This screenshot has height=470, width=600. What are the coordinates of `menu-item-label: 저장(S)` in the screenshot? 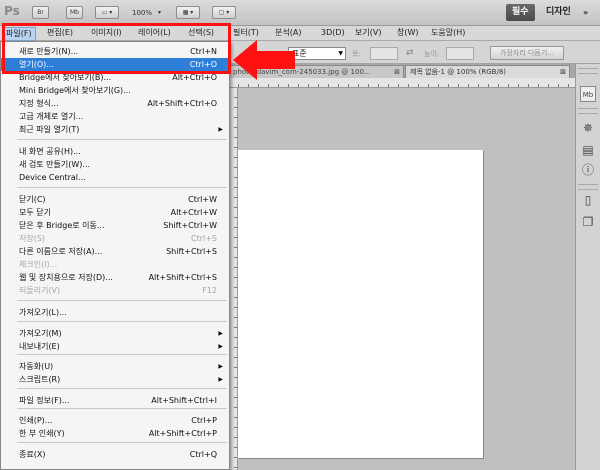 It's located at (32, 238).